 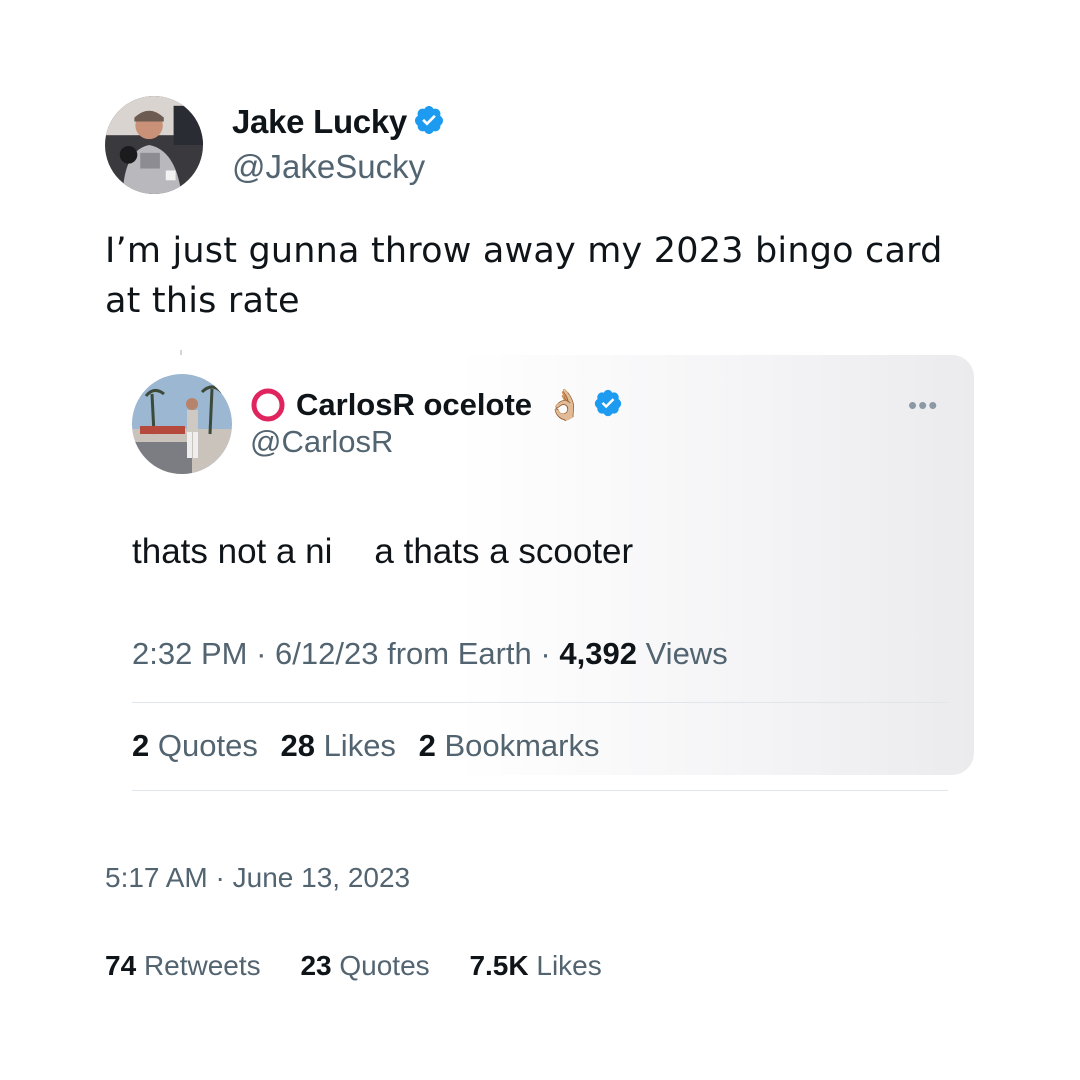 What do you see at coordinates (189, 653) in the screenshot?
I see `quoted-time: 2:32 PM` at bounding box center [189, 653].